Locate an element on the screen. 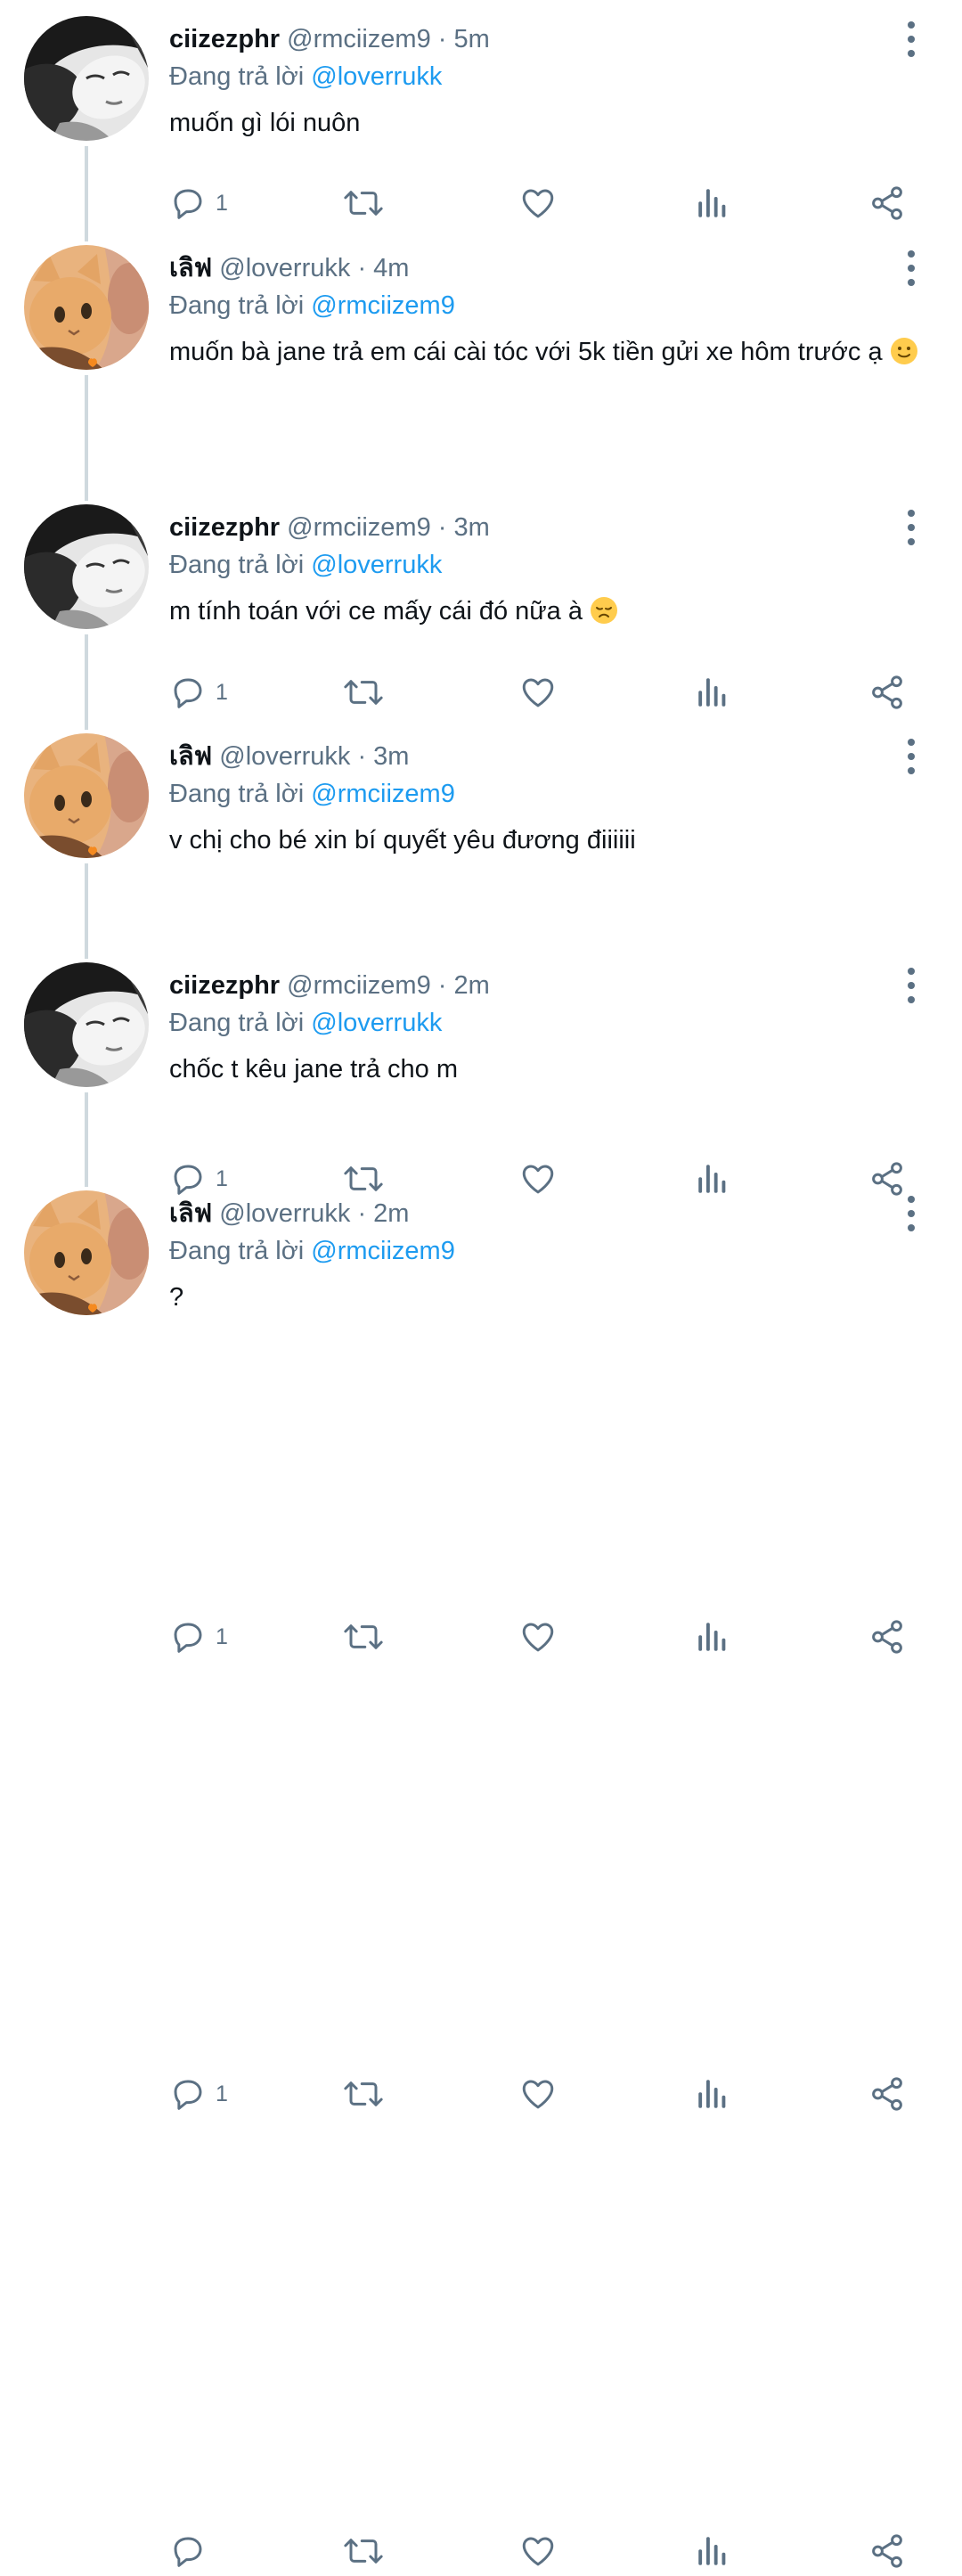 The width and height of the screenshot is (962, 2576). tweet-text-content: ? is located at coordinates (176, 1297).